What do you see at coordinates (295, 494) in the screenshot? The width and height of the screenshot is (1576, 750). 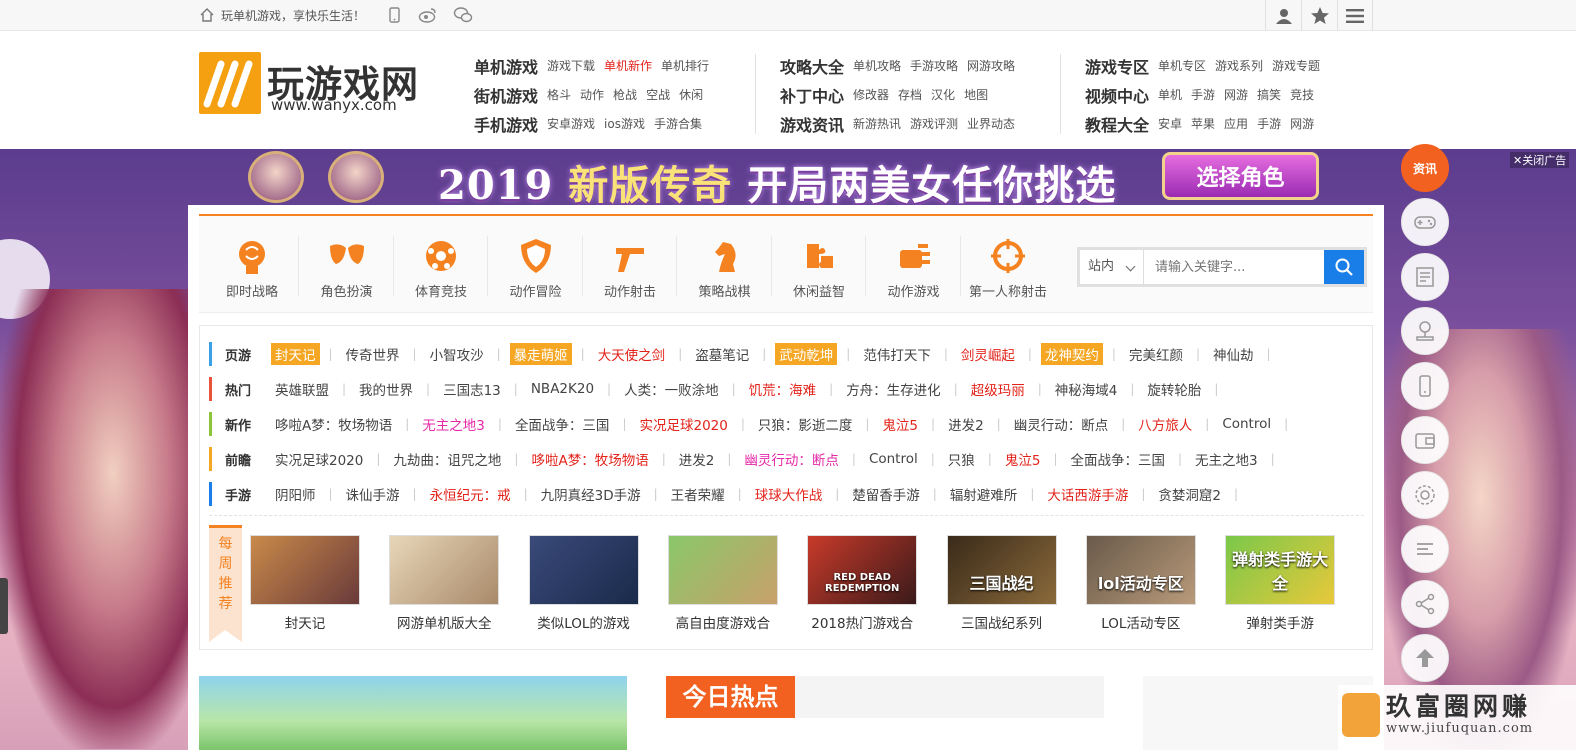 I see `game-tag: 阴阳师` at bounding box center [295, 494].